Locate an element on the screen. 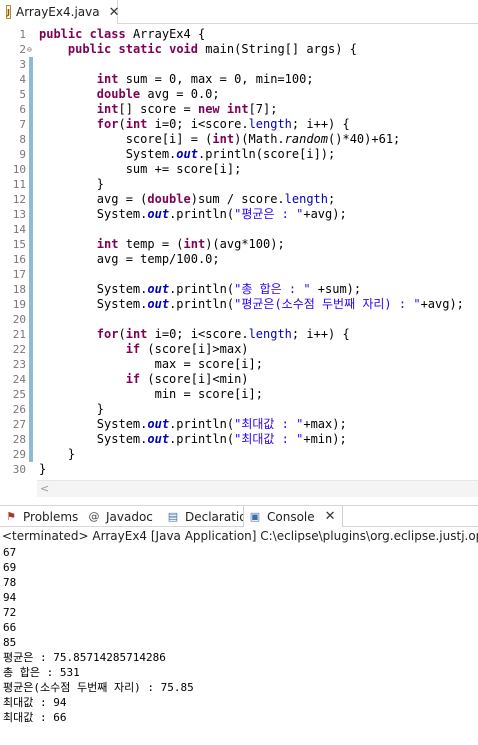 The image size is (478, 745). line-number: 2 is located at coordinates (22, 49).